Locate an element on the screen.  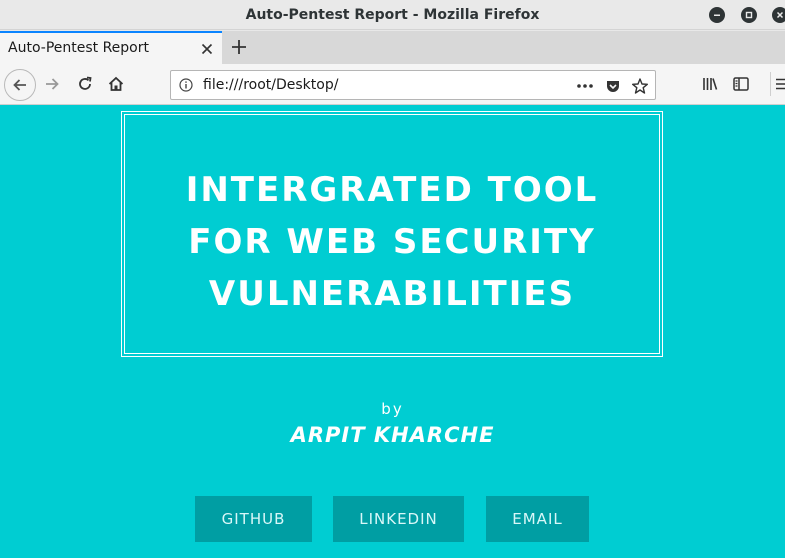
nav-bar: file:///root/Desktop/ is located at coordinates (392, 84).